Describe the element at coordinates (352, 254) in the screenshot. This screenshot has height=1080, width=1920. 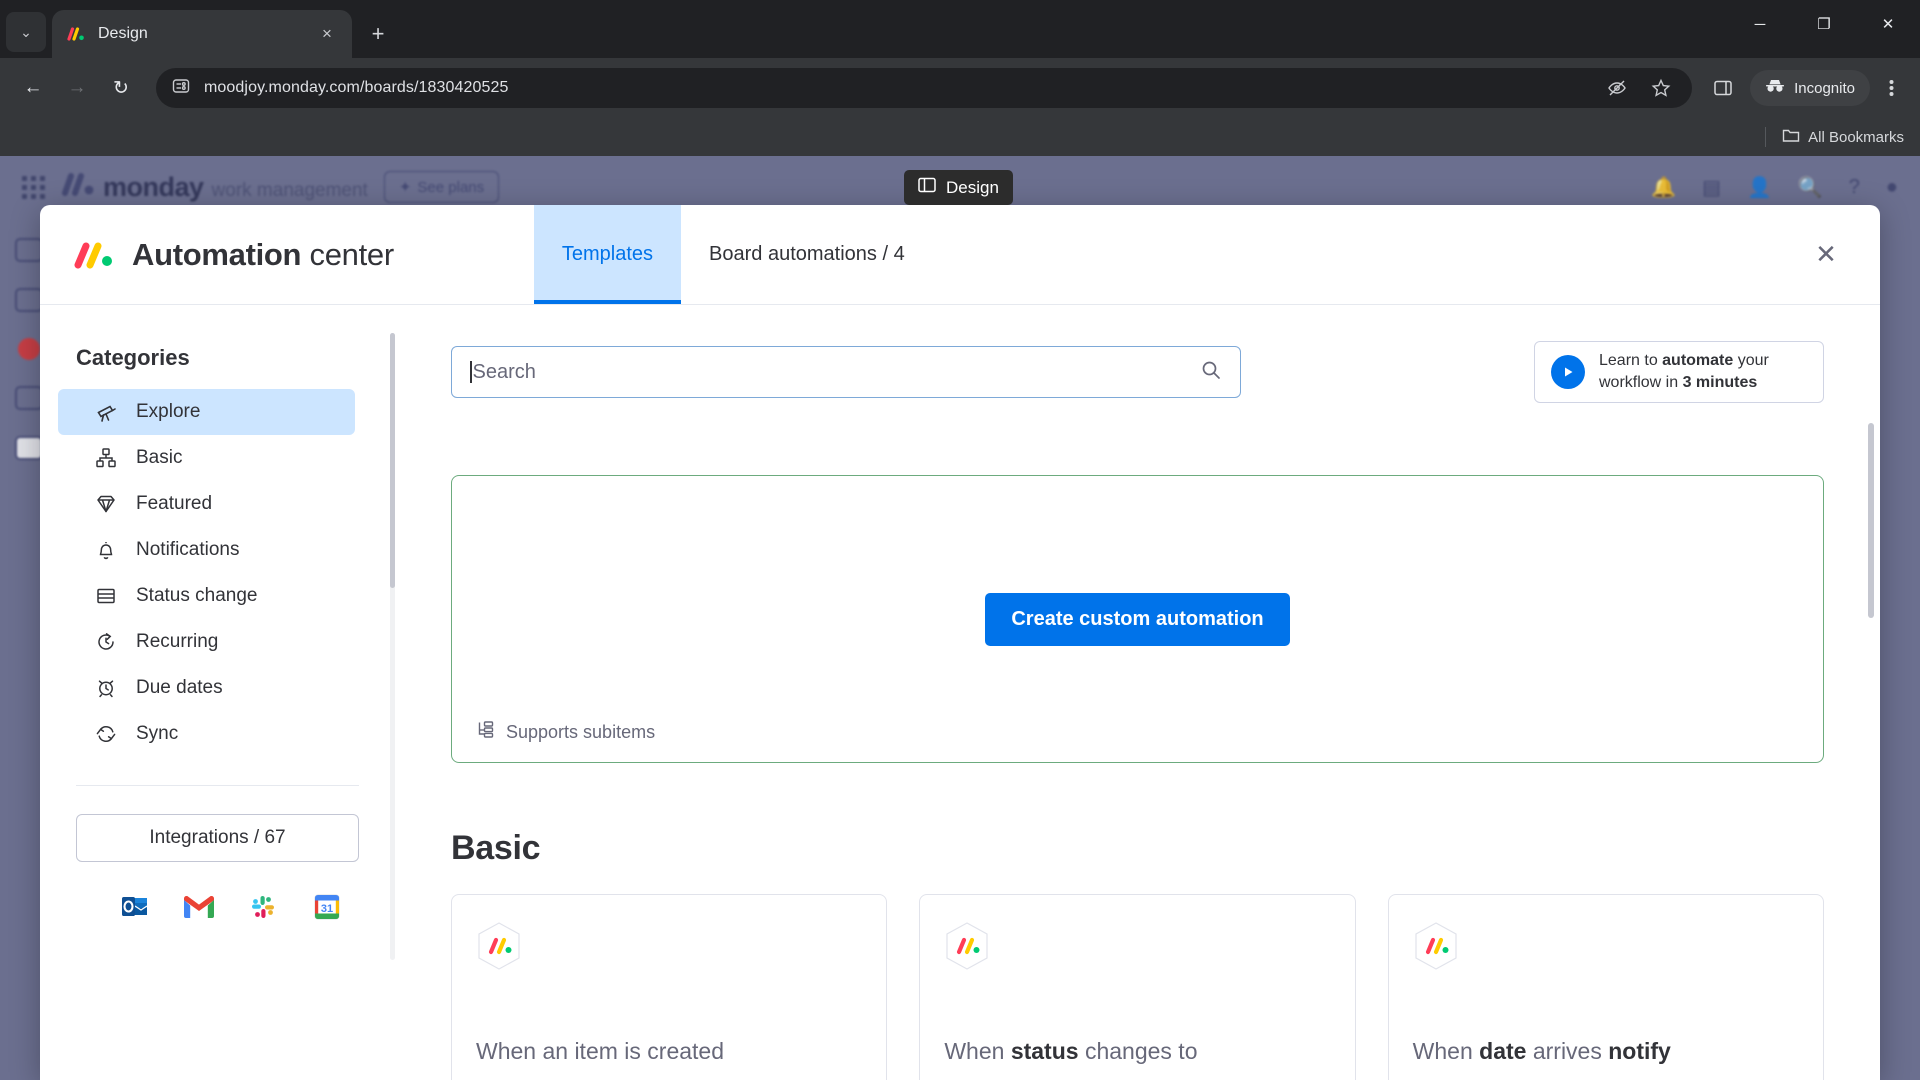
I see `modal-title-light: center` at that location.